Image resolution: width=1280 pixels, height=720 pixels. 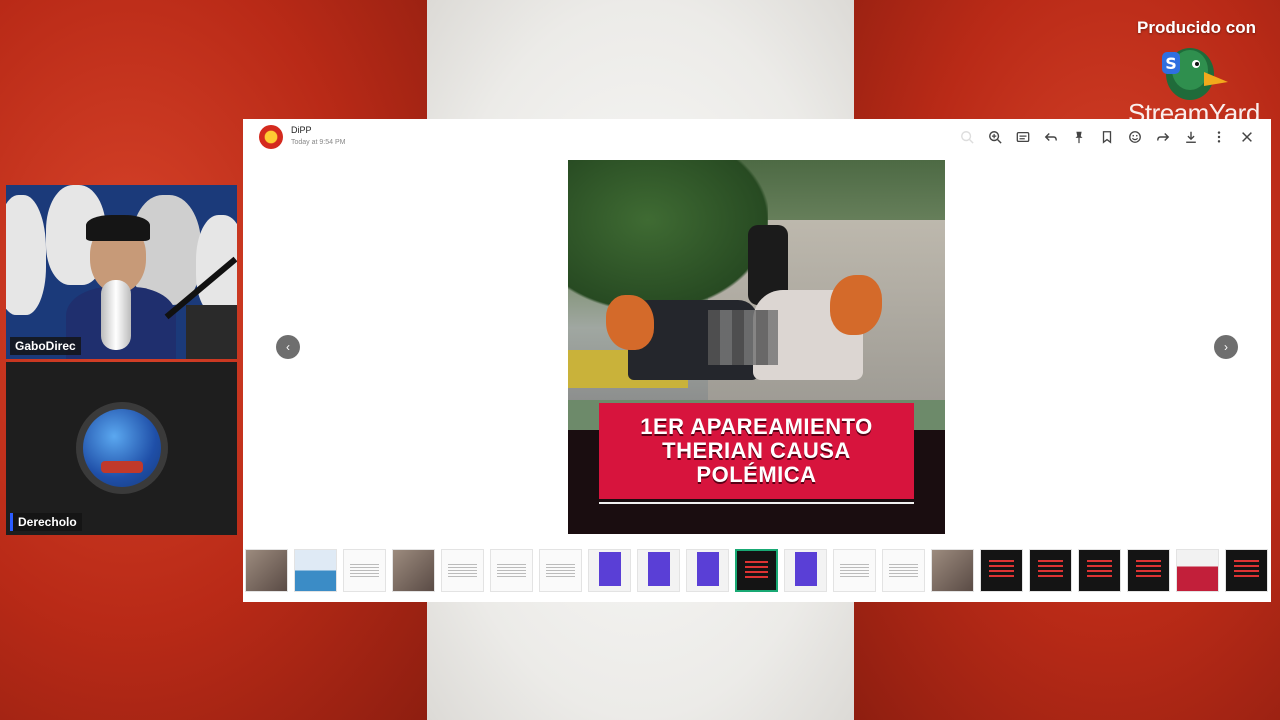 What do you see at coordinates (1051, 137) in the screenshot?
I see `reply-icon` at bounding box center [1051, 137].